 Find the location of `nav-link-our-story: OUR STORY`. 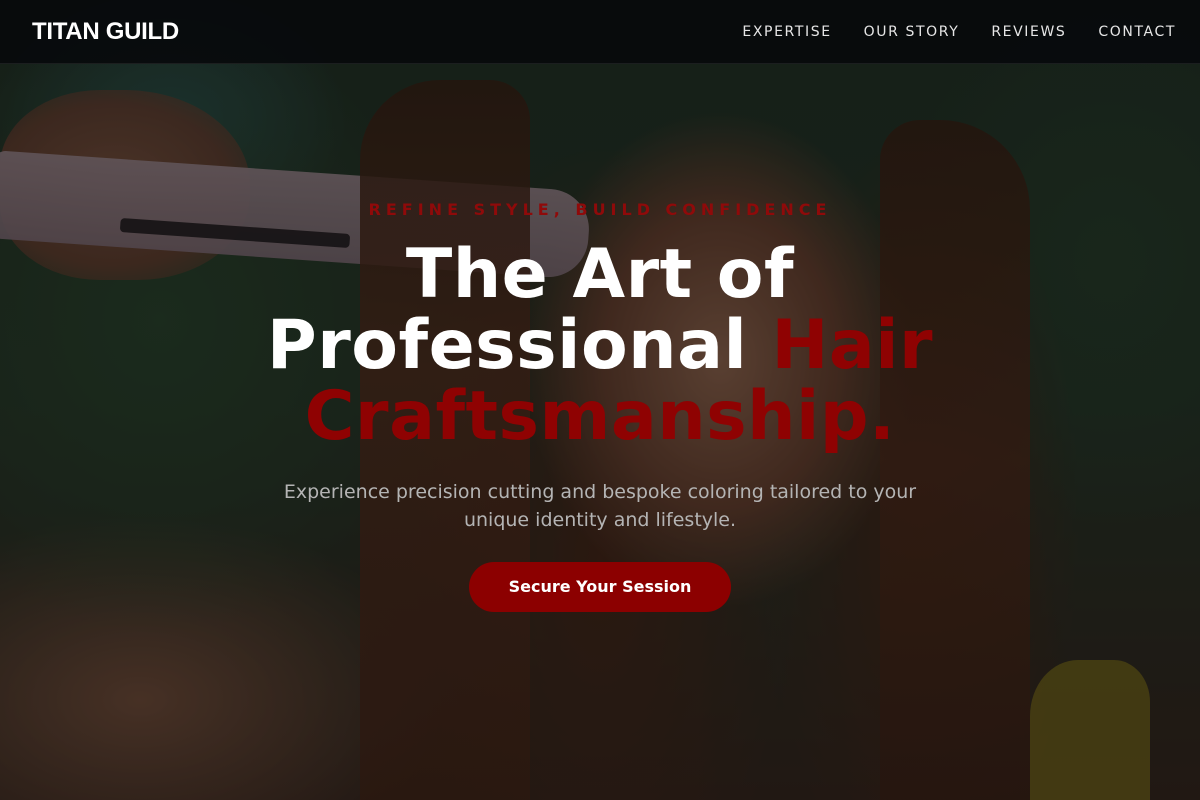

nav-link-our-story: OUR STORY is located at coordinates (912, 32).